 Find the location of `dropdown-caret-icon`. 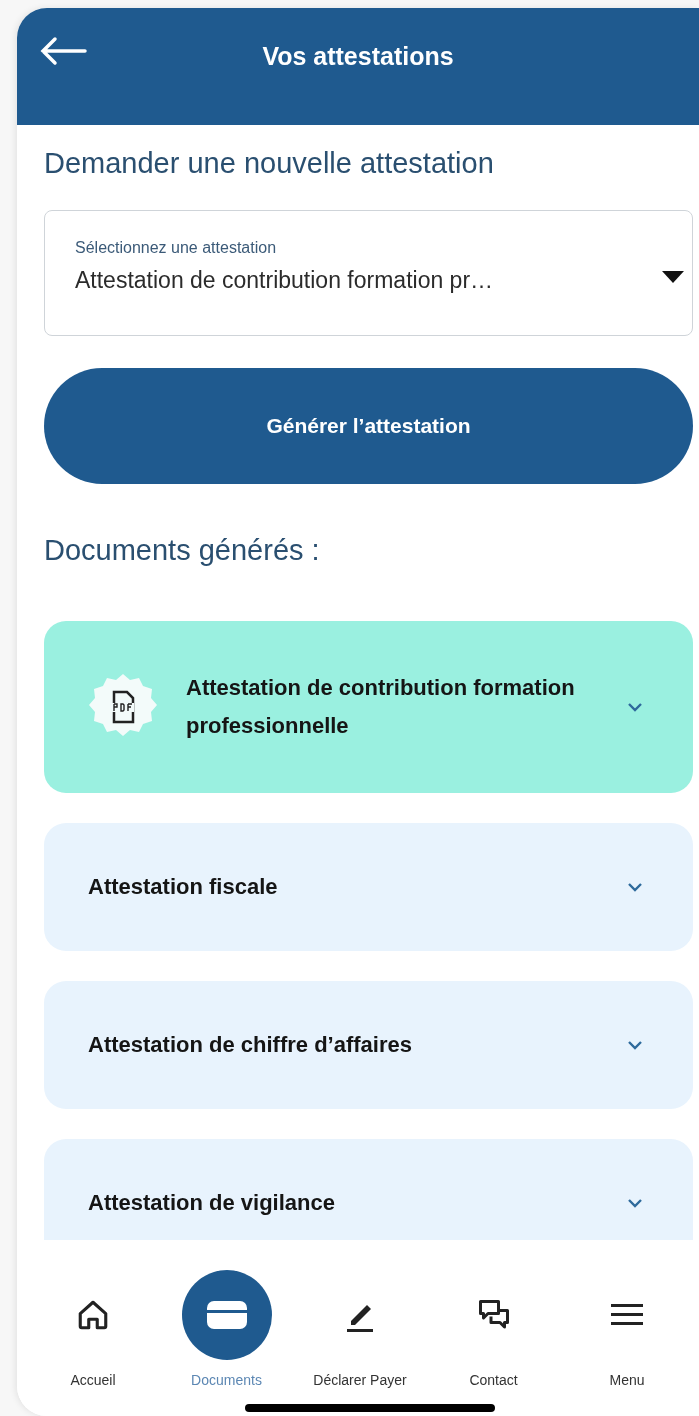

dropdown-caret-icon is located at coordinates (673, 277).